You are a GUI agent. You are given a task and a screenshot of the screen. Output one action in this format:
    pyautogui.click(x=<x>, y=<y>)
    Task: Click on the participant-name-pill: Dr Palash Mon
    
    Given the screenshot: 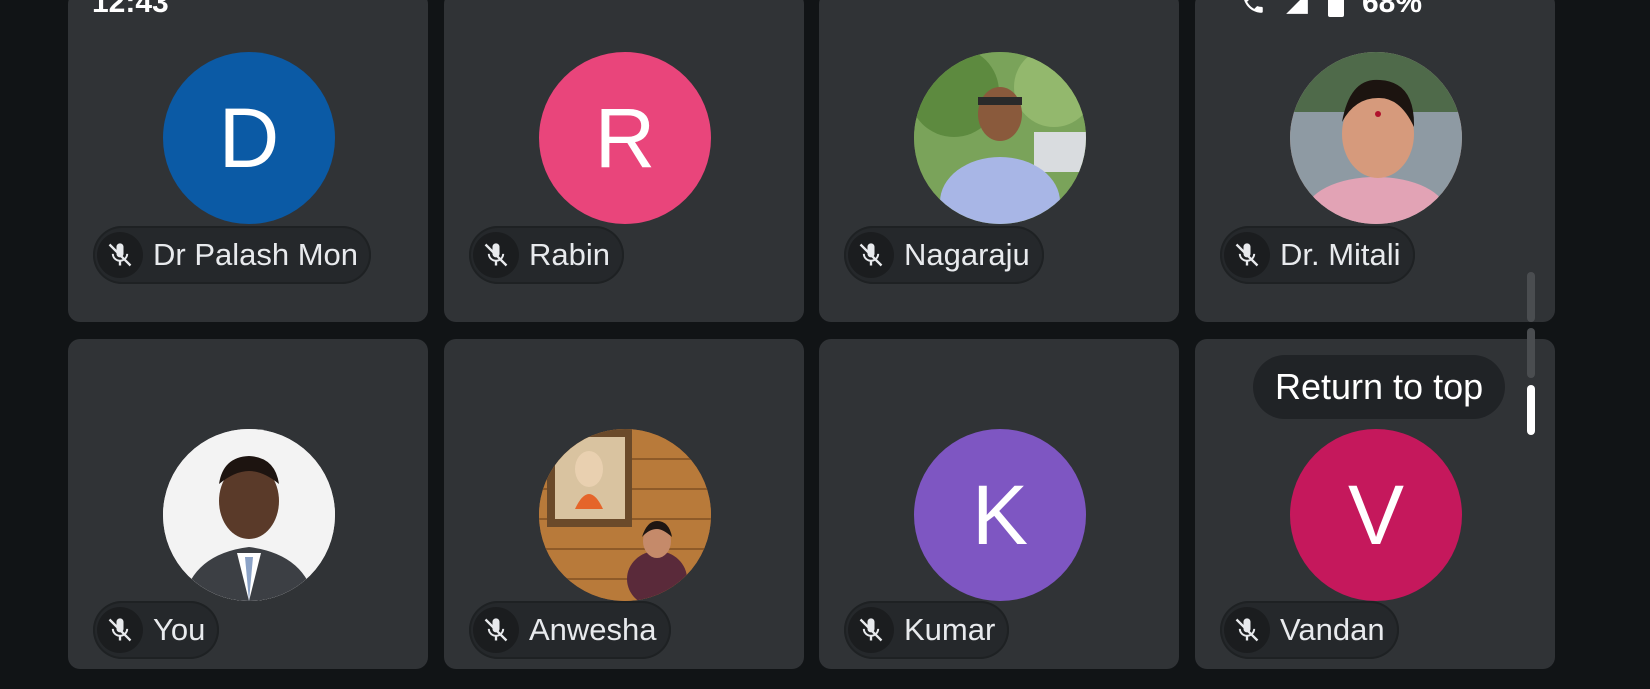 What is the action you would take?
    pyautogui.click(x=232, y=255)
    